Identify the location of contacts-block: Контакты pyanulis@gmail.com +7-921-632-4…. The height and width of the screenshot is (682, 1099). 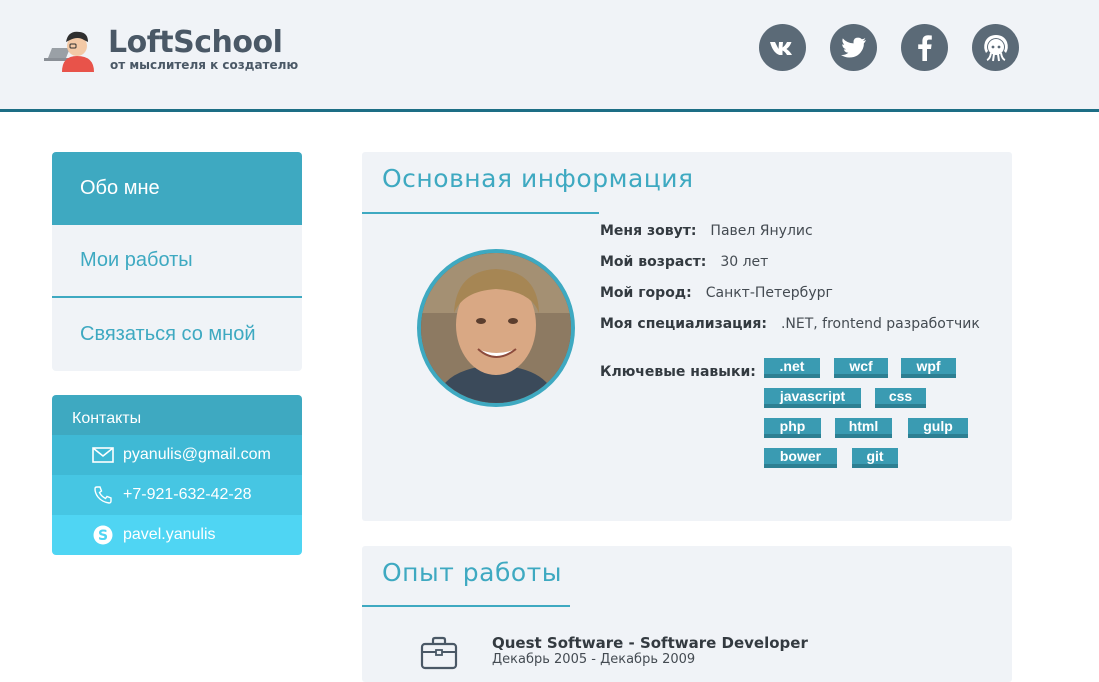
(177, 475).